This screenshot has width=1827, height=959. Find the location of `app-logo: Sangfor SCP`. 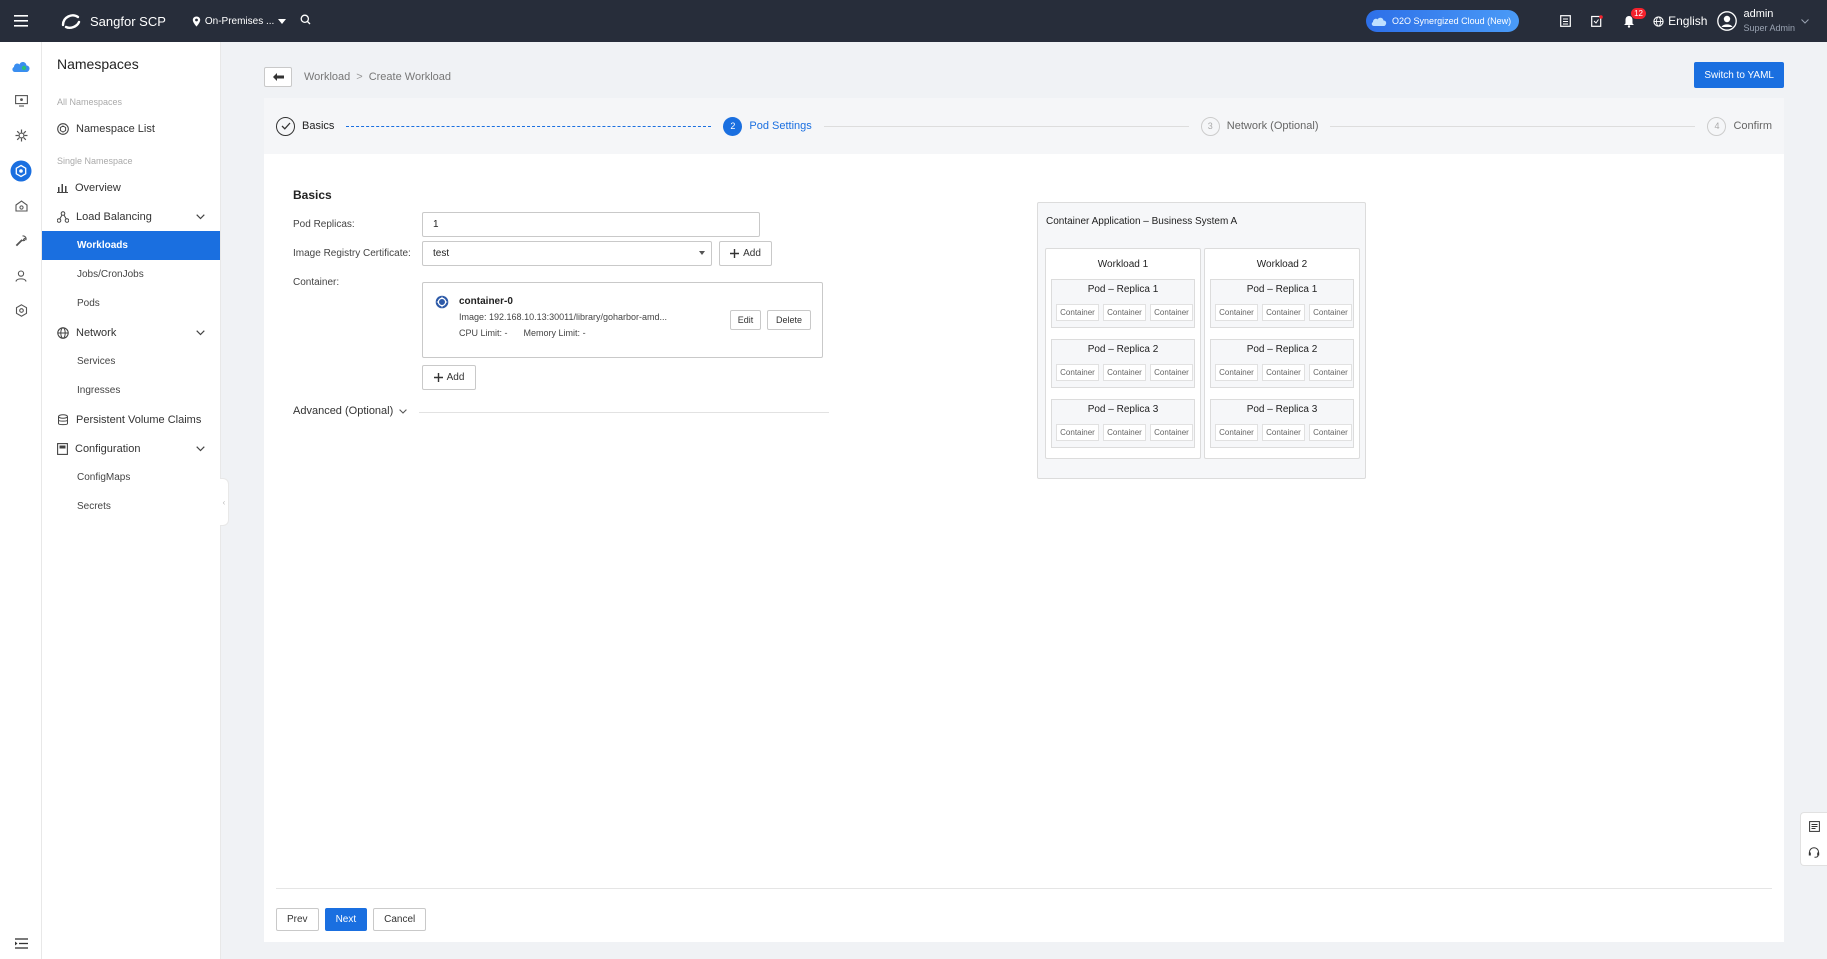

app-logo: Sangfor SCP is located at coordinates (113, 21).